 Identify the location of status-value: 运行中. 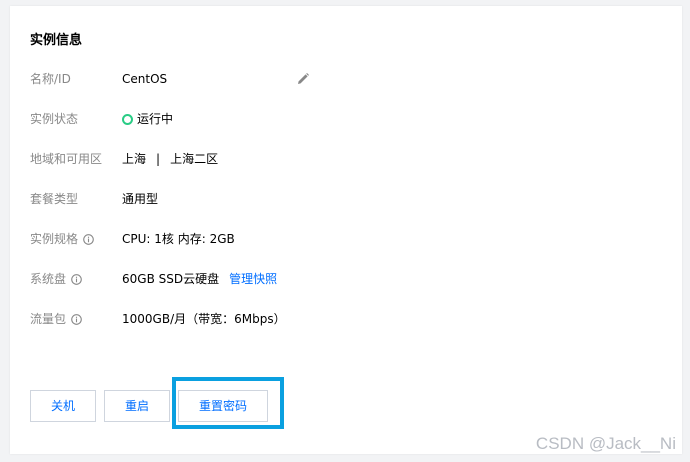
(147, 119).